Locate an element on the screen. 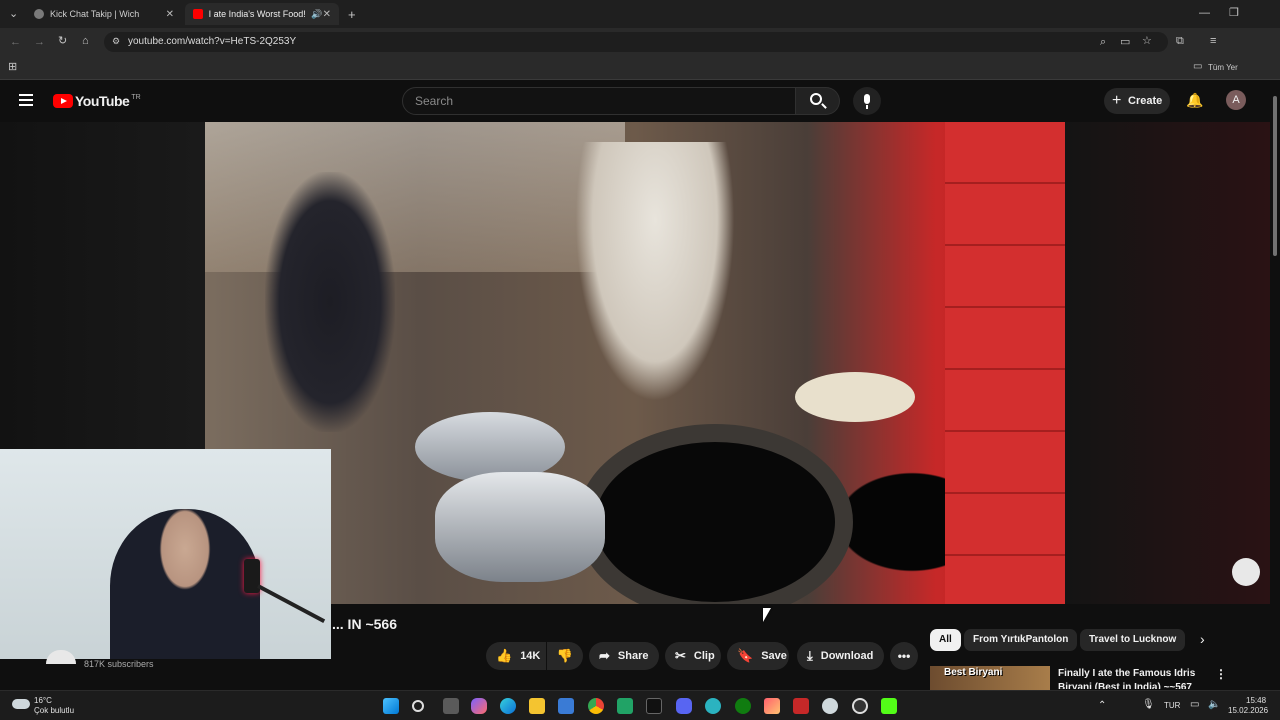  photos-app-icon is located at coordinates (772, 706).